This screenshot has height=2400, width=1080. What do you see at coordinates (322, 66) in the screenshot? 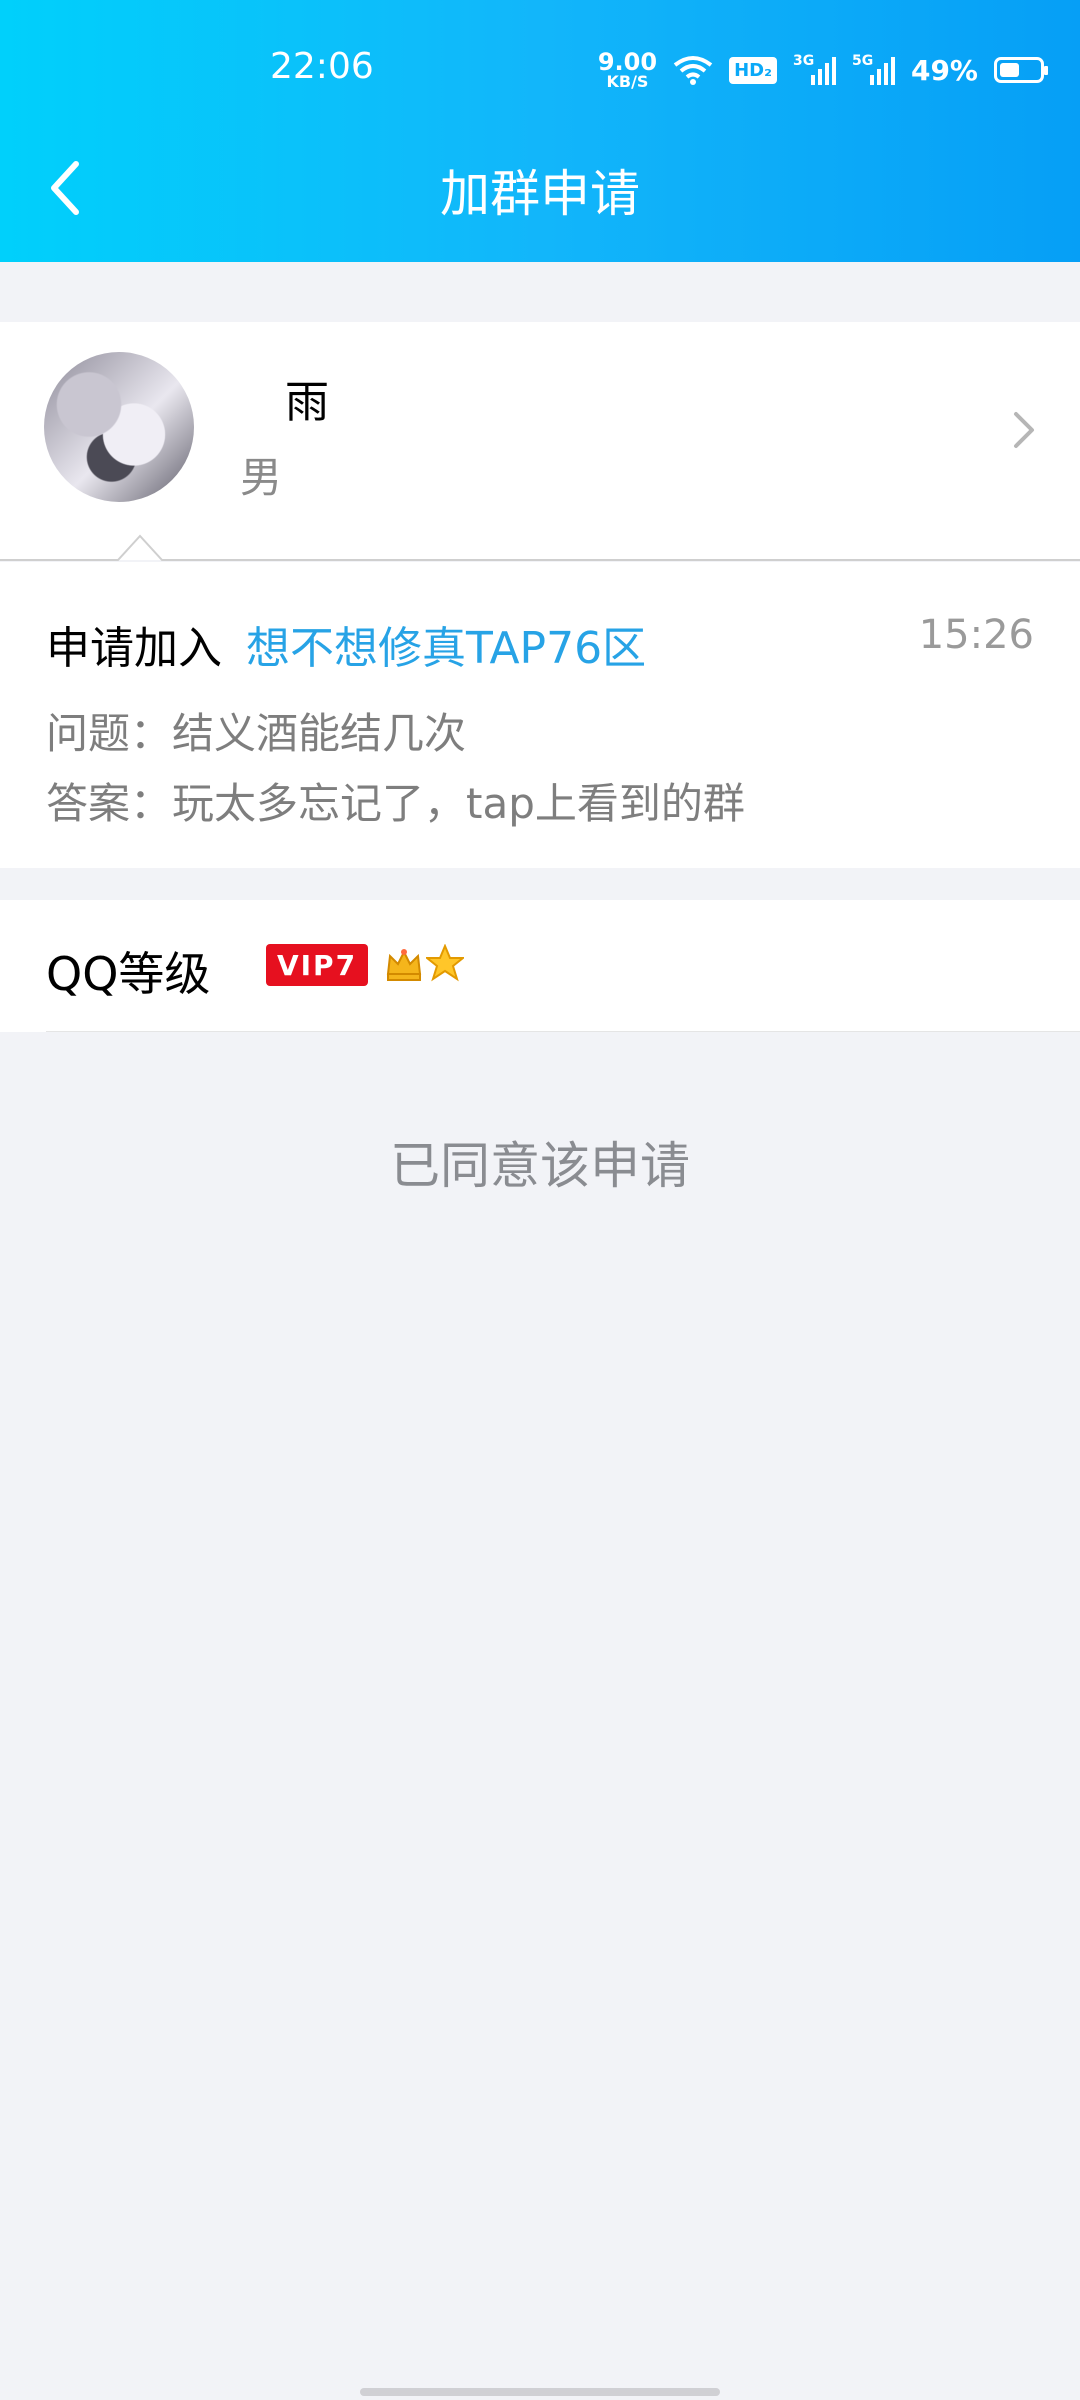
I see `status-time: 22:06` at bounding box center [322, 66].